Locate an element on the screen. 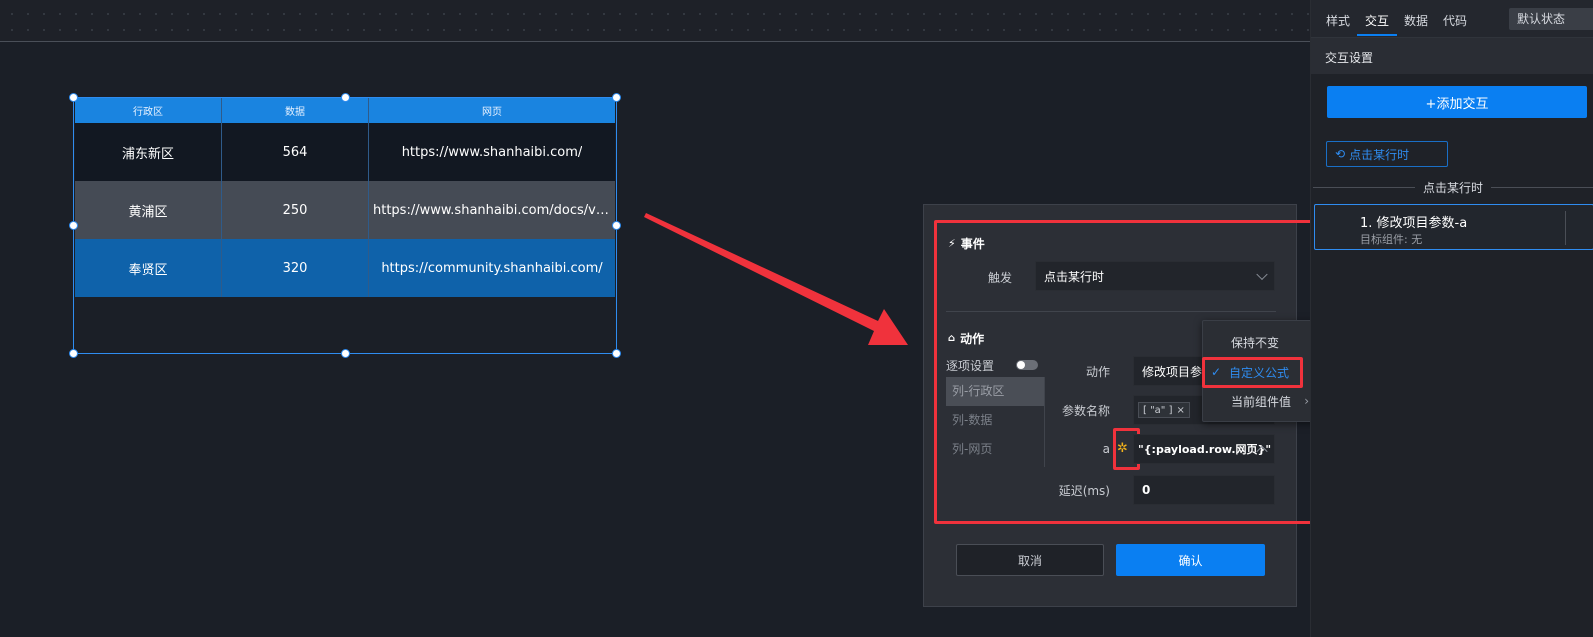  add-interaction-button: +添加交互 is located at coordinates (1457, 102).